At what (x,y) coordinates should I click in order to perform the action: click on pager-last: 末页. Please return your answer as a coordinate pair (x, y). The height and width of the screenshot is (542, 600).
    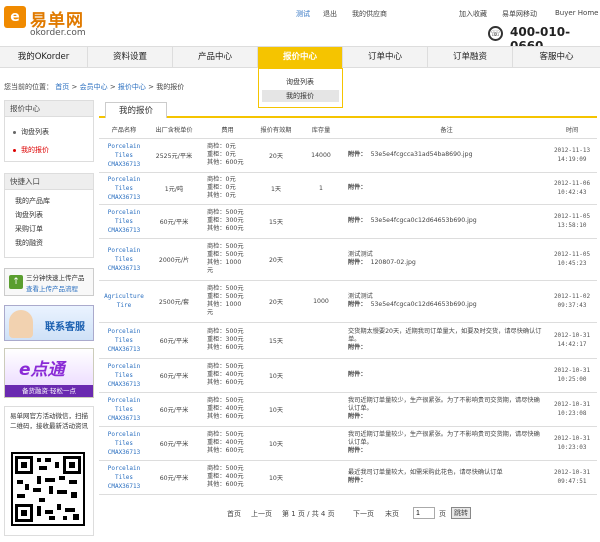
    Looking at the image, I should click on (392, 514).